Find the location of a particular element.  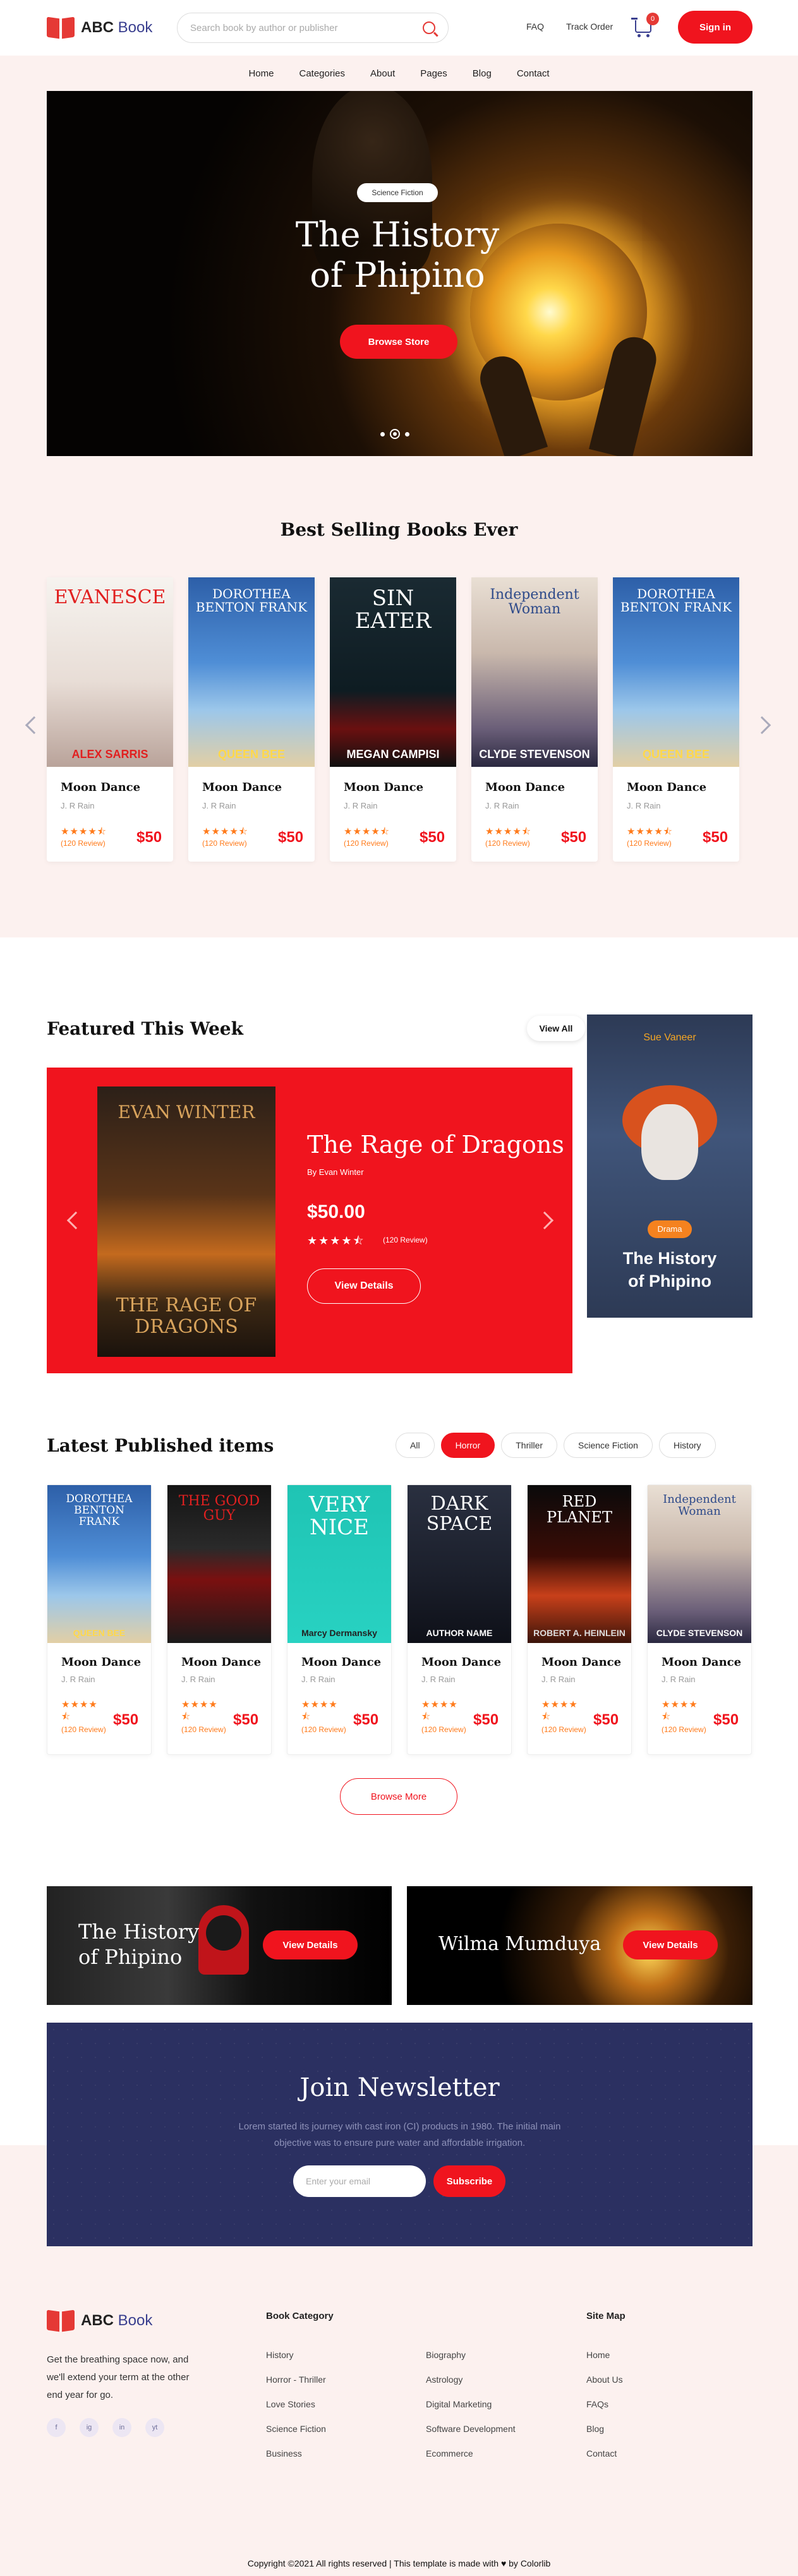

browse-more-button: Browse More is located at coordinates (398, 1796).